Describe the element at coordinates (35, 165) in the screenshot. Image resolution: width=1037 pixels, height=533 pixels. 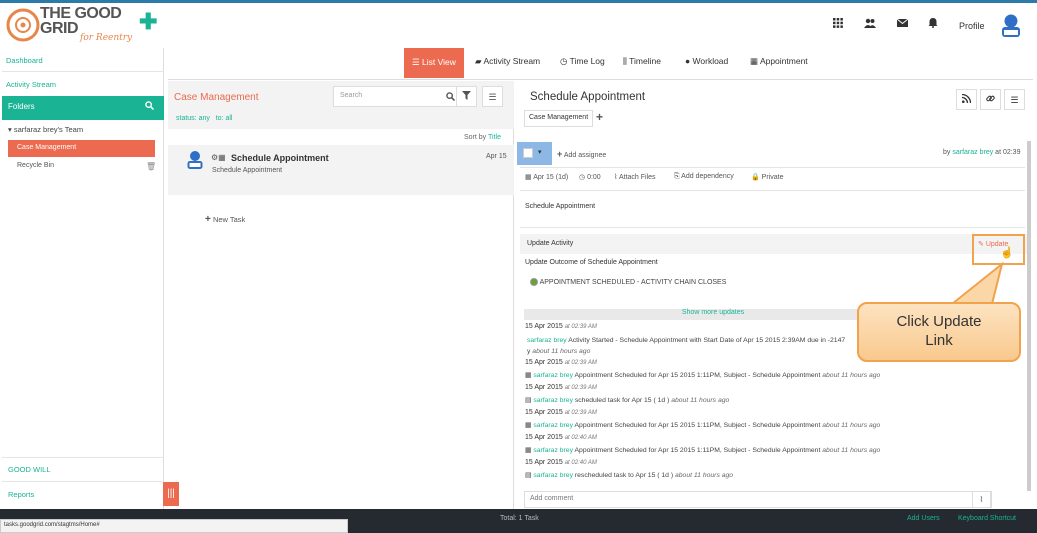
I see `sidebar-item-recycle-bin: Recycle Bin` at that location.